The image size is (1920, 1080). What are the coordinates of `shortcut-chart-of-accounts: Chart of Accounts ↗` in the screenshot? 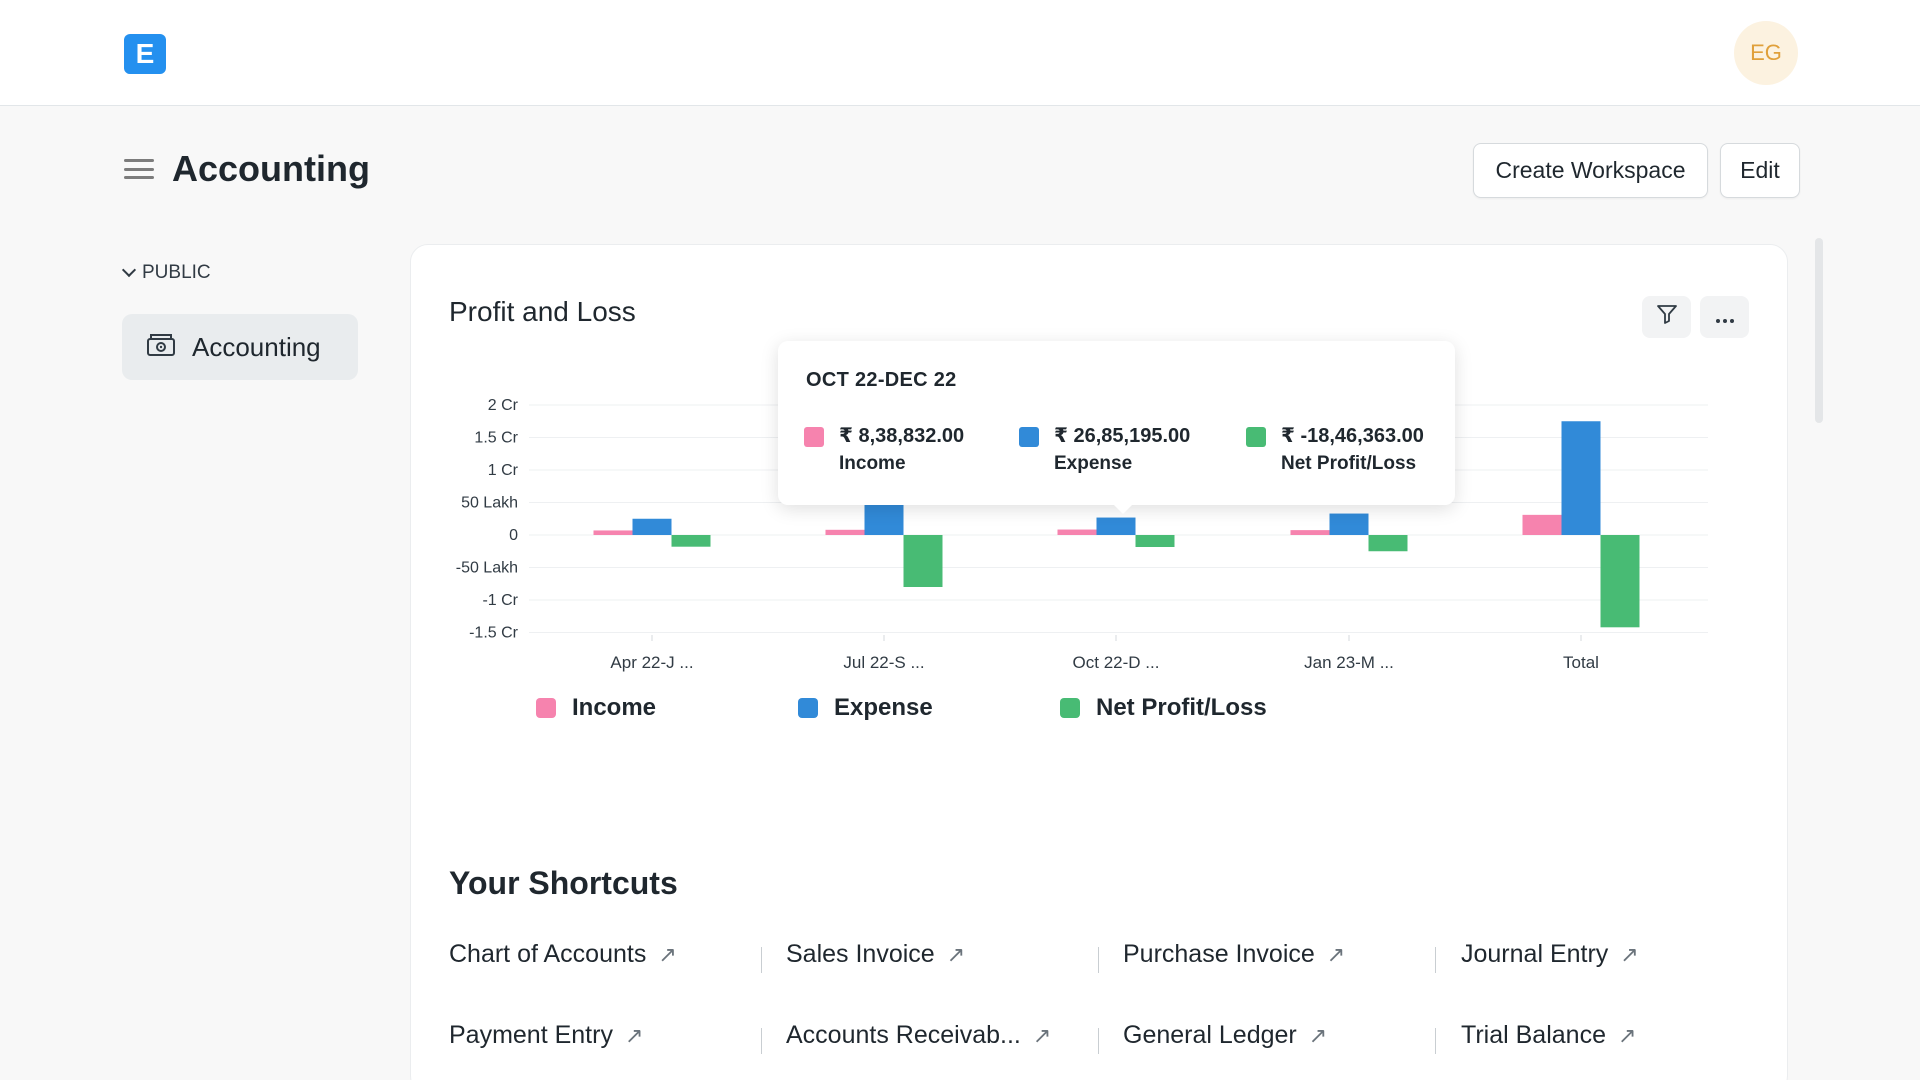 It's located at (563, 954).